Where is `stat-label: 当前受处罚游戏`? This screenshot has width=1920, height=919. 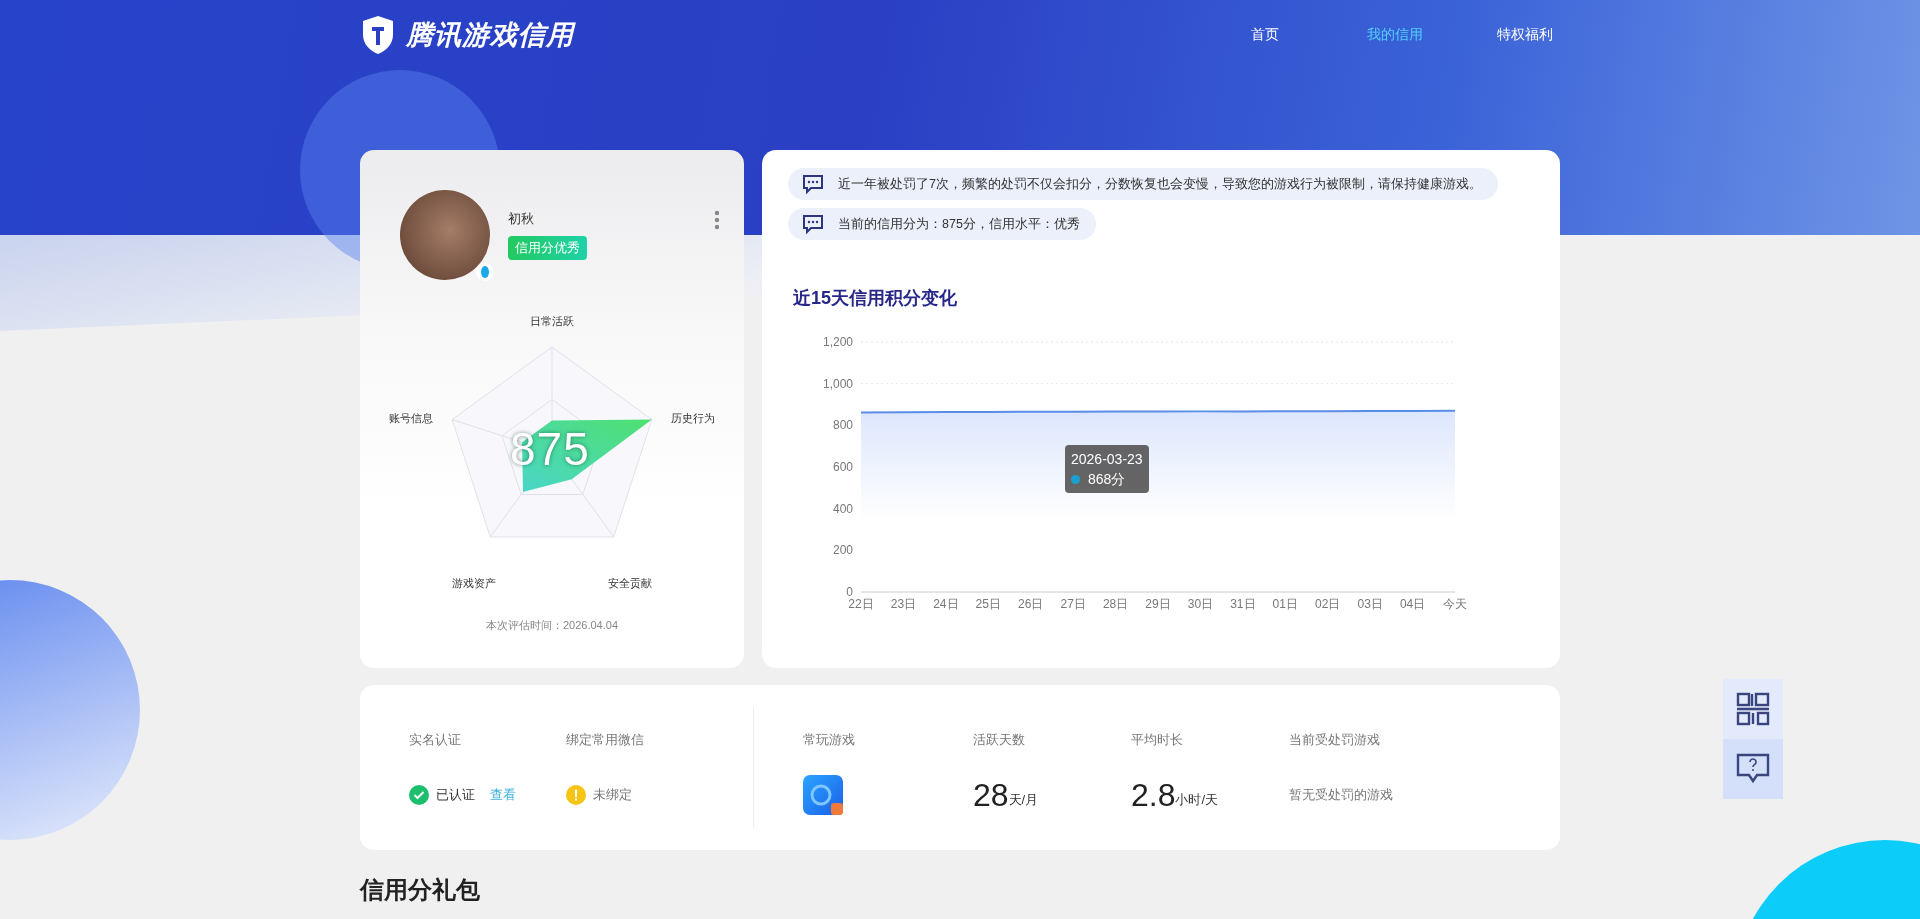 stat-label: 当前受处罚游戏 is located at coordinates (1335, 740).